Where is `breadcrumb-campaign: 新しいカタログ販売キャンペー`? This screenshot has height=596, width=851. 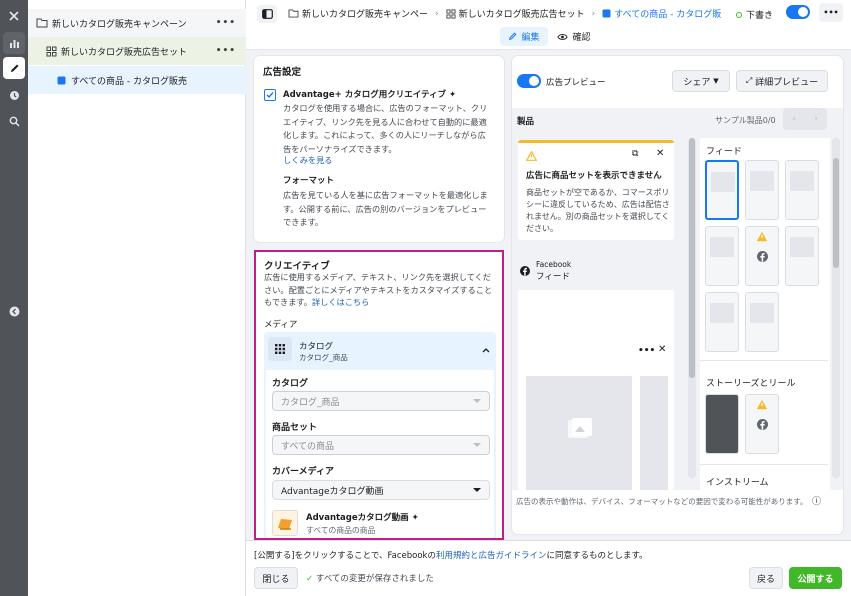
breadcrumb-campaign: 新しいカタログ販売キャンペー is located at coordinates (365, 13).